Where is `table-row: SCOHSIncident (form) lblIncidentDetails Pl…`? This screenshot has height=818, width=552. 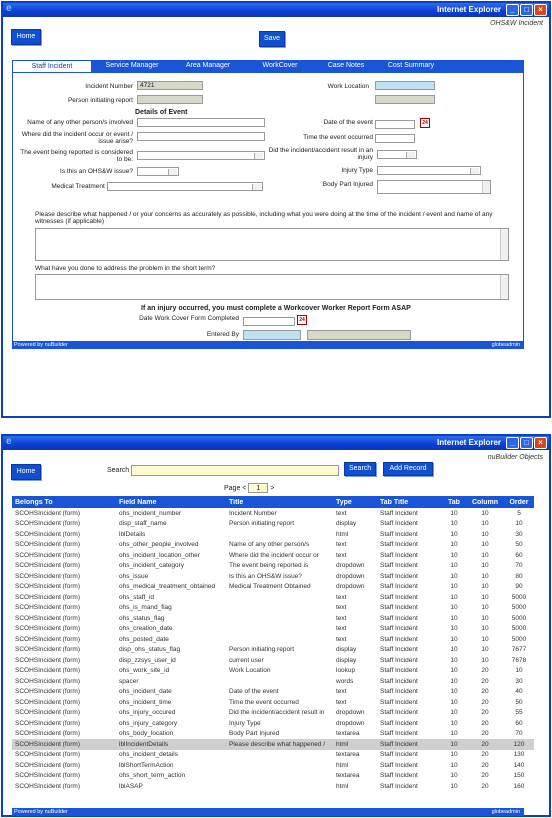 table-row: SCOHSIncident (form) lblIncidentDetails Pl… is located at coordinates (273, 744).